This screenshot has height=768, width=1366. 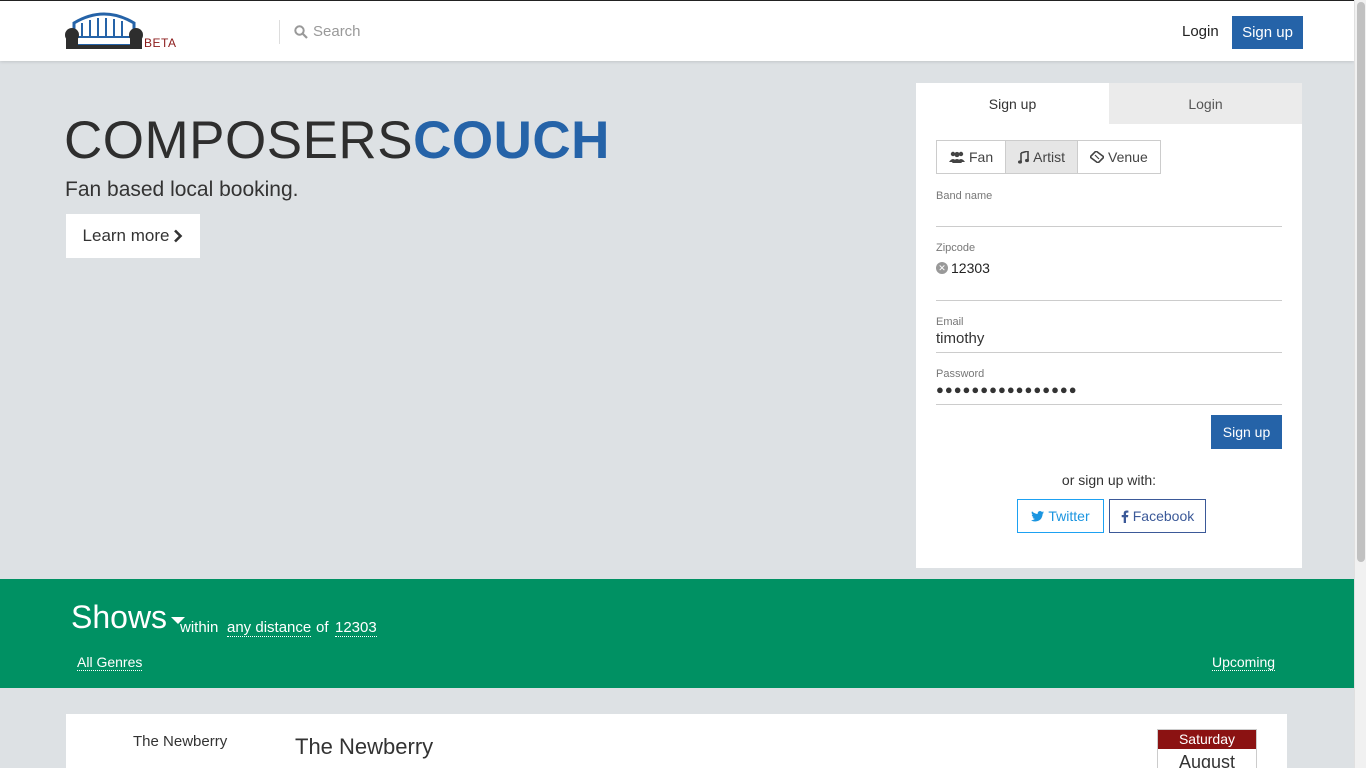 I want to click on search-input: Search, so click(x=327, y=31).